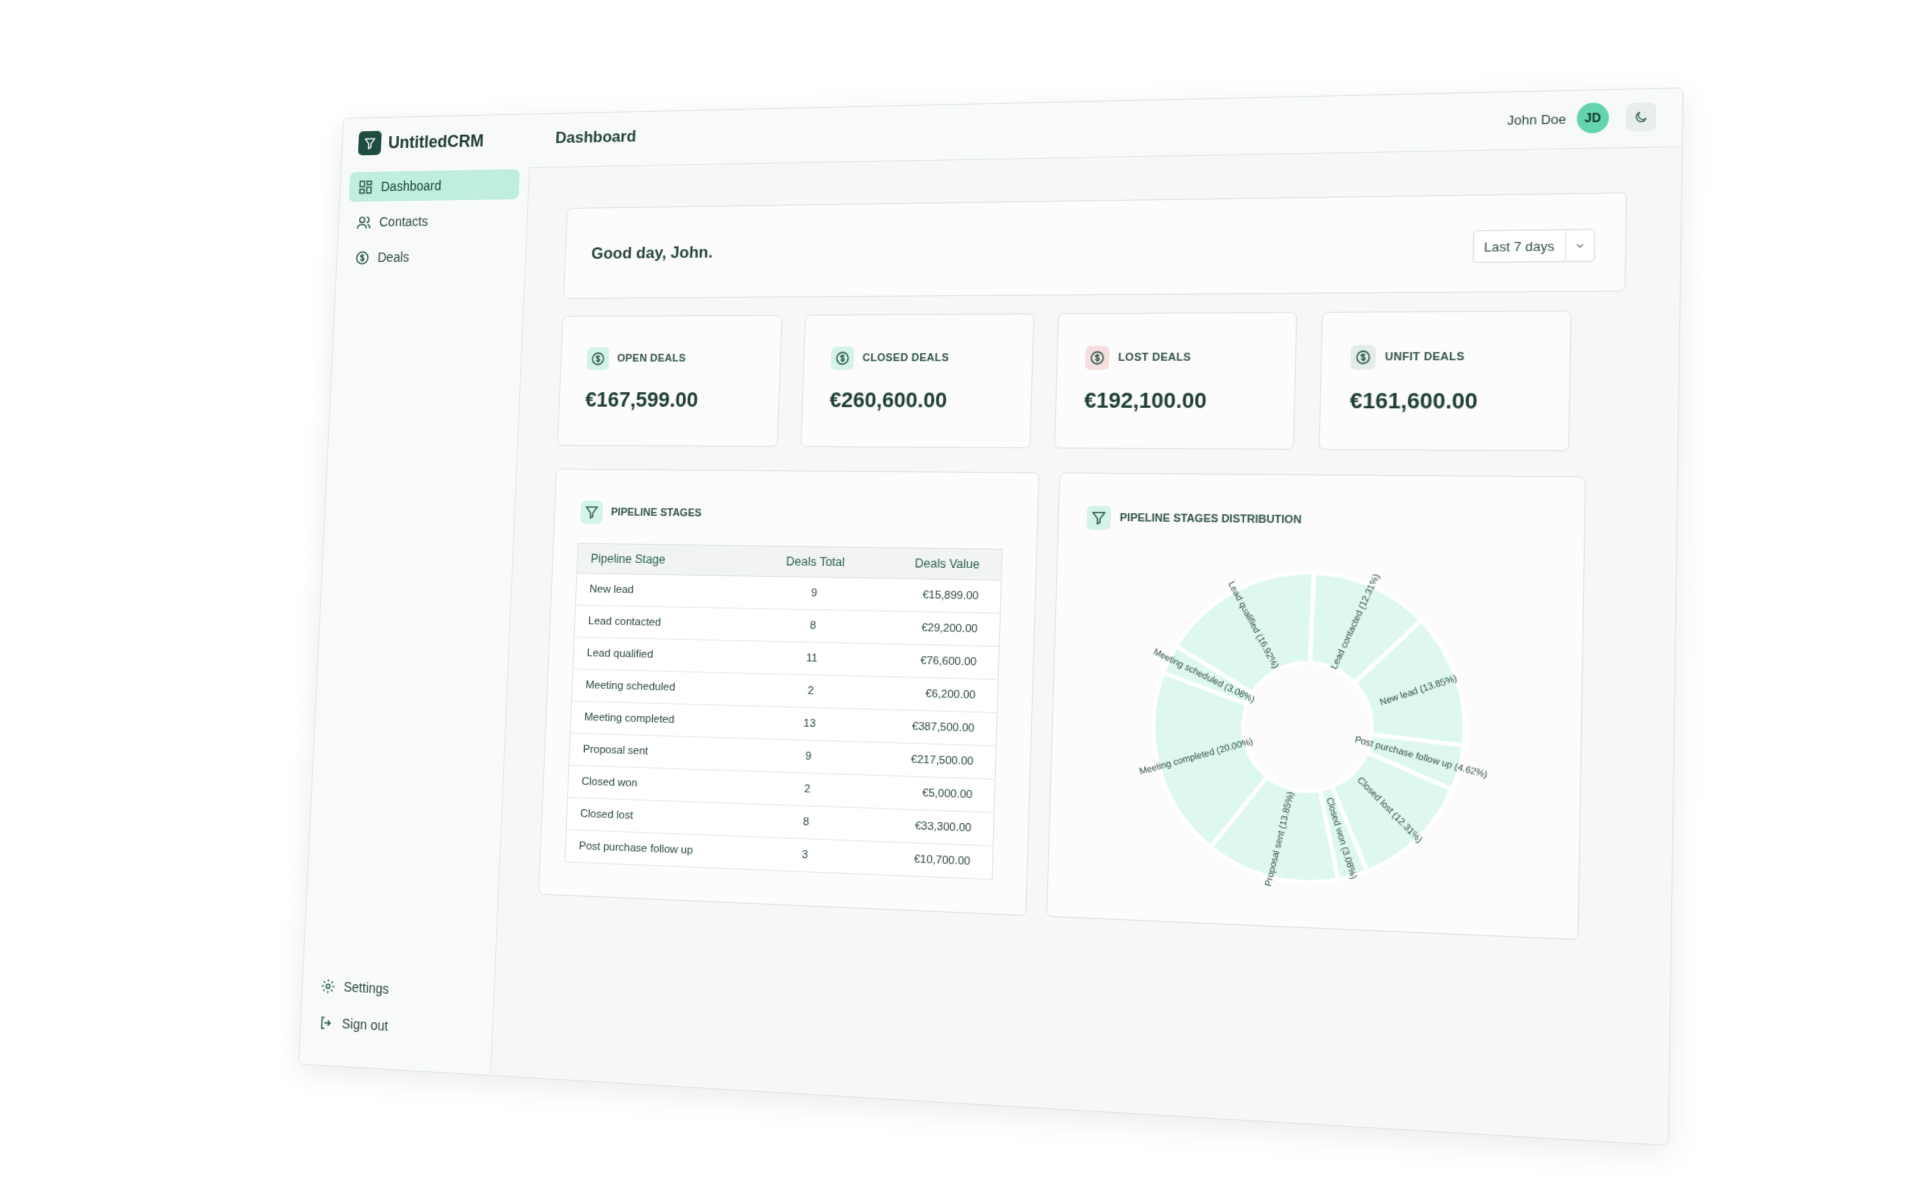  What do you see at coordinates (642, 399) in the screenshot?
I see `stat-value: €167,599.00` at bounding box center [642, 399].